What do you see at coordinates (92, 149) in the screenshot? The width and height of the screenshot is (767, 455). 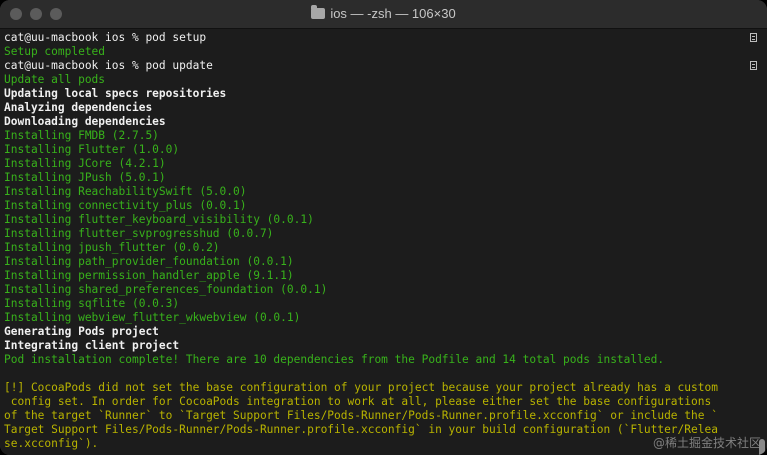 I see `terminal-line: Installing Flutter (1.0.0)` at bounding box center [92, 149].